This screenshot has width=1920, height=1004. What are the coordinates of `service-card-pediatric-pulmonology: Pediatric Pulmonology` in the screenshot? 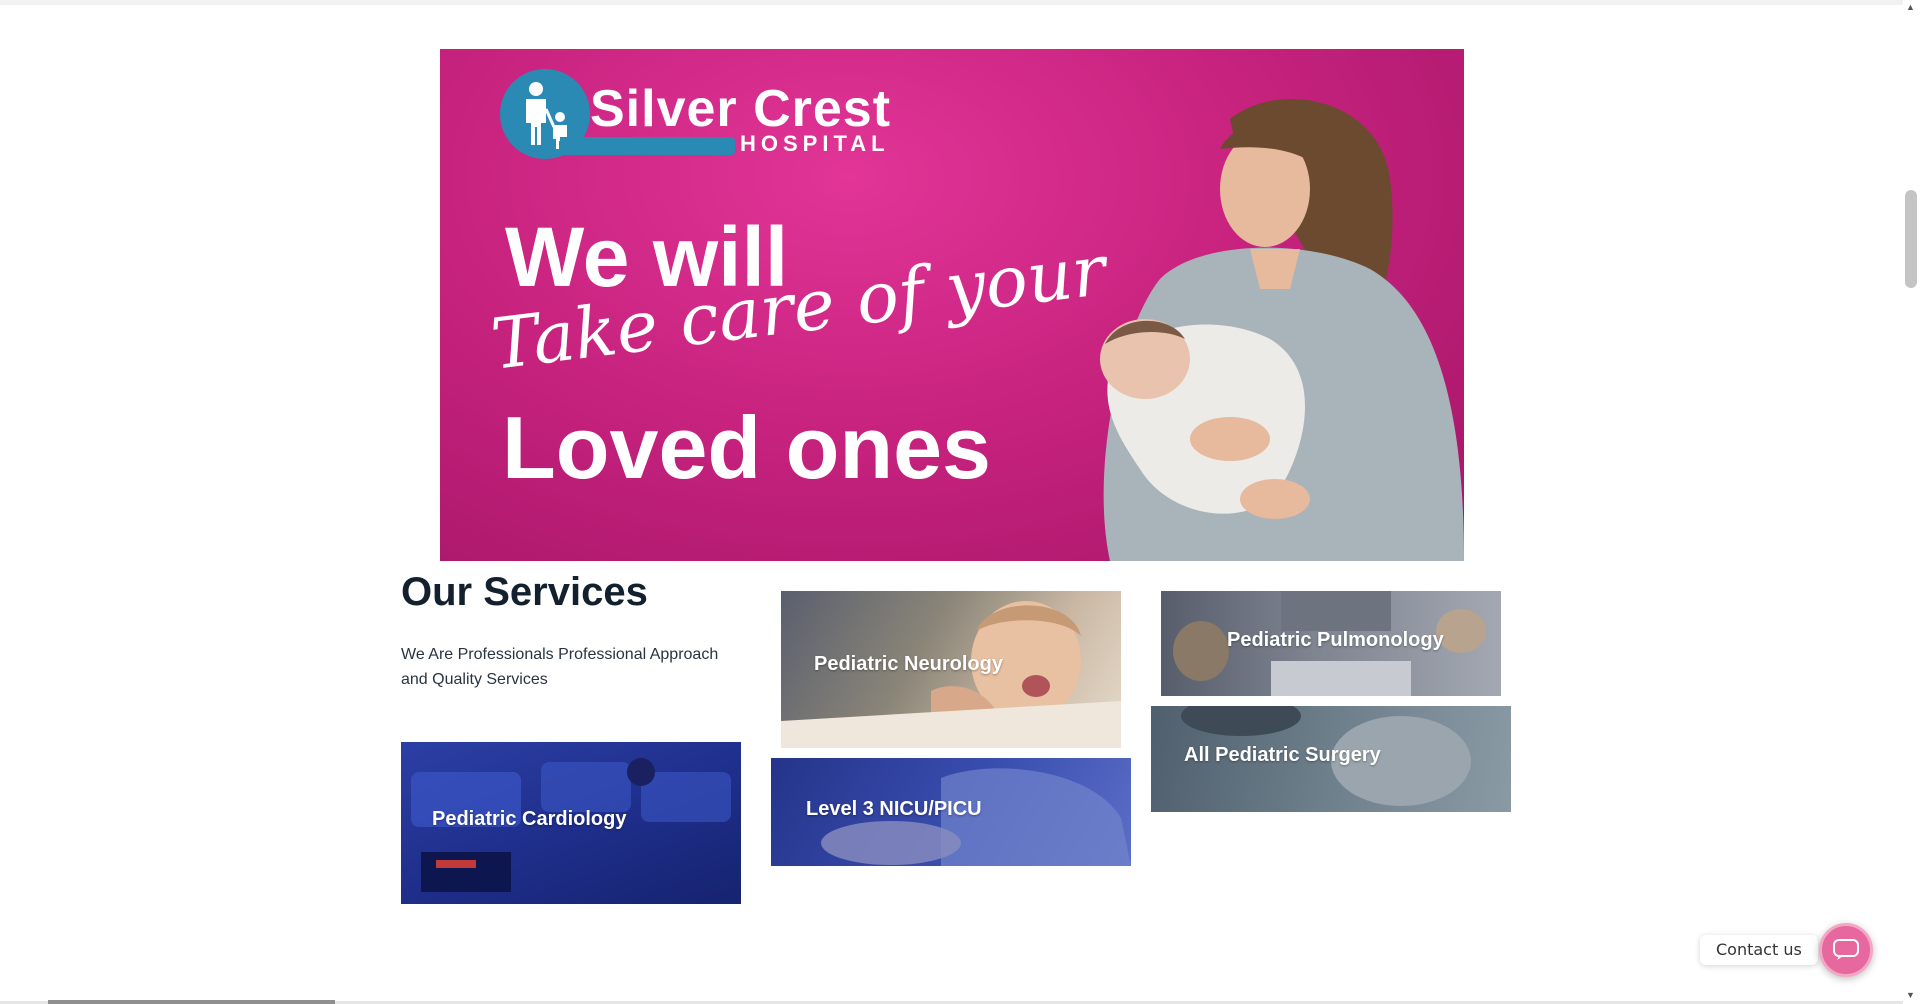 It's located at (1331, 643).